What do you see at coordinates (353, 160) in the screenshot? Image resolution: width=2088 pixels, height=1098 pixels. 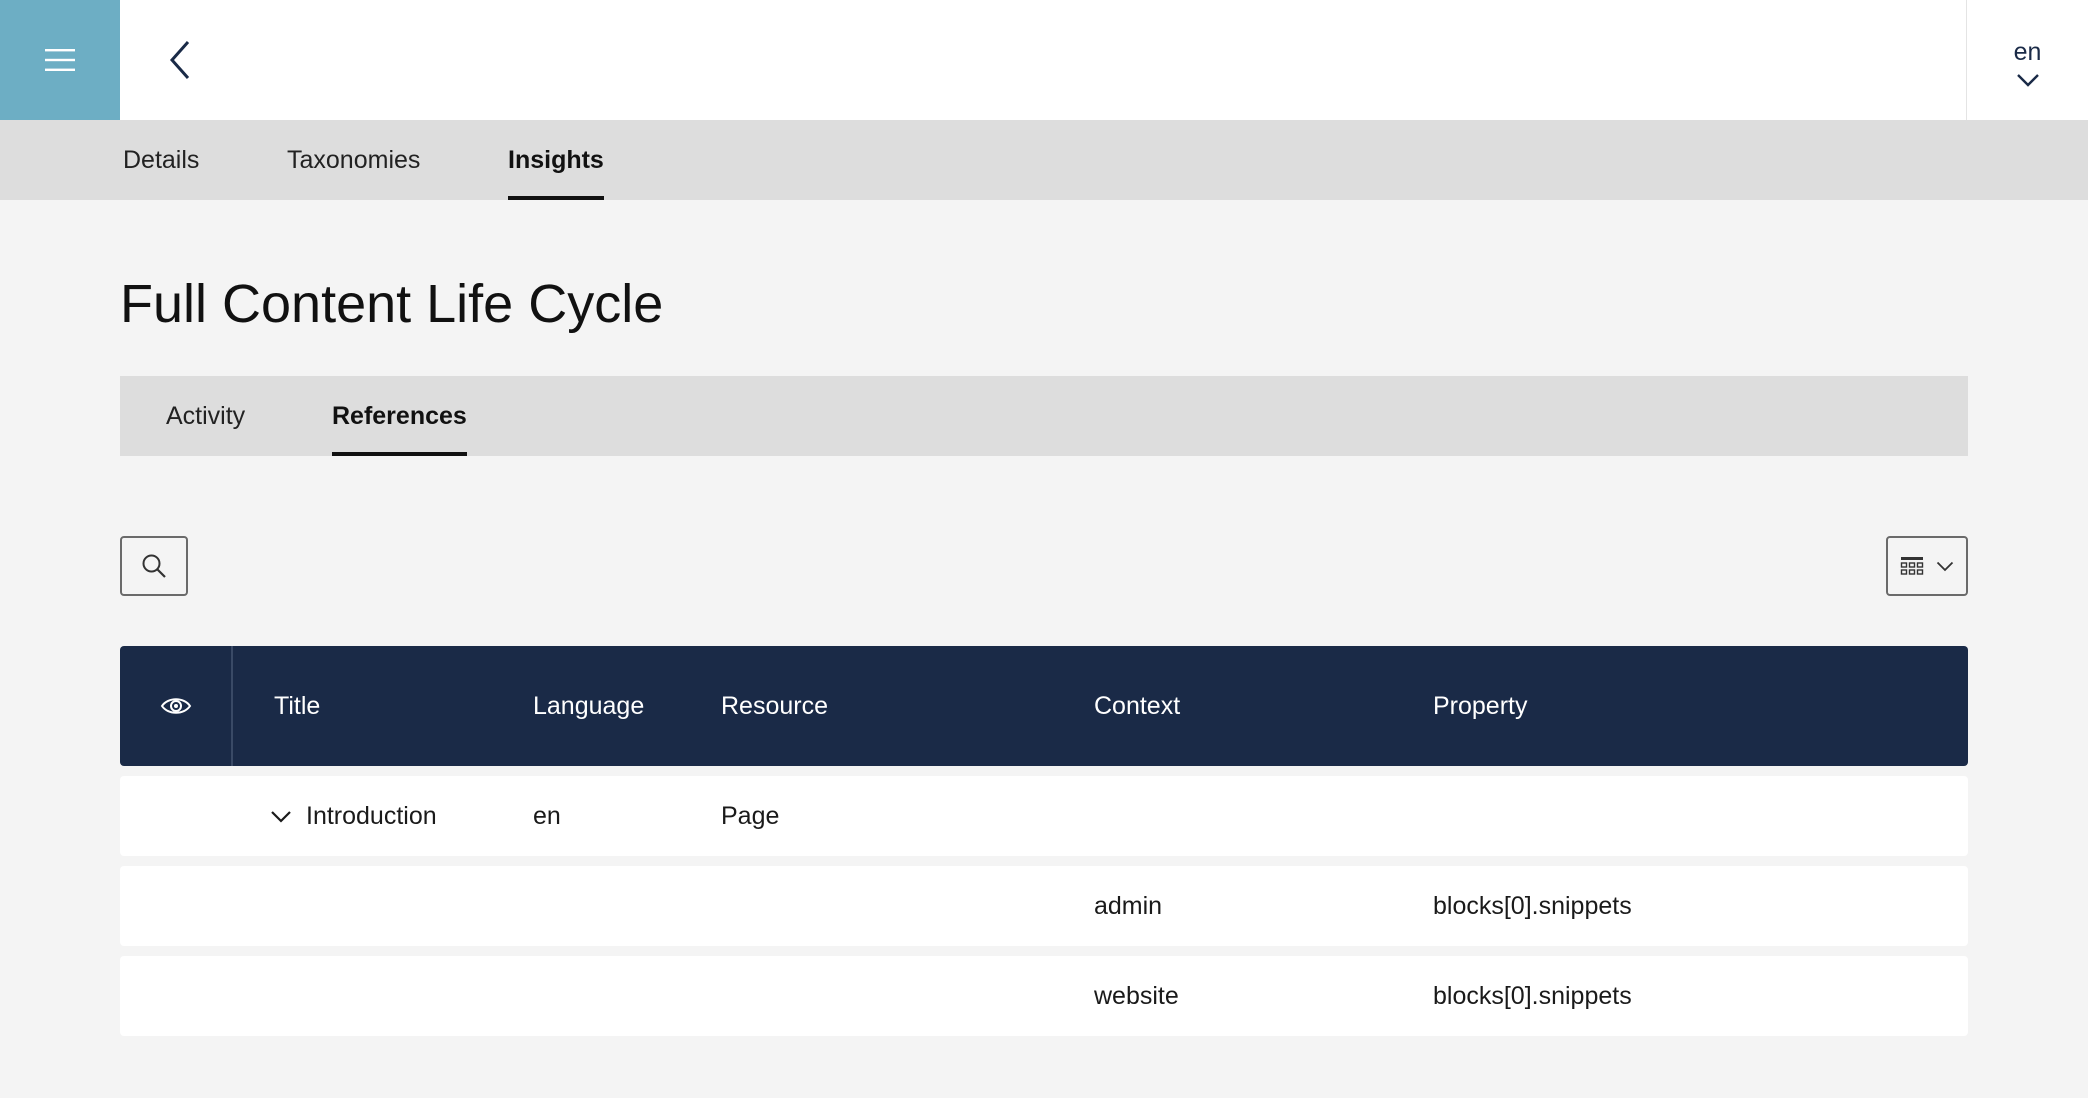 I see `tab-taxonomies: Taxonomies` at bounding box center [353, 160].